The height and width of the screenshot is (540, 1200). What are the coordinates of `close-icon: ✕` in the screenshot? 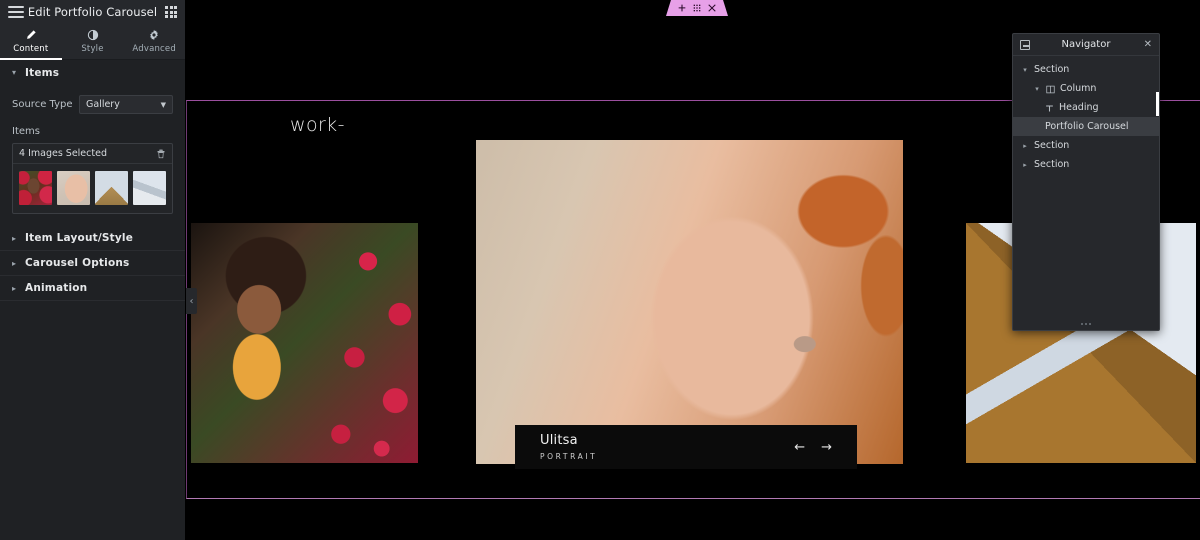 It's located at (1148, 44).